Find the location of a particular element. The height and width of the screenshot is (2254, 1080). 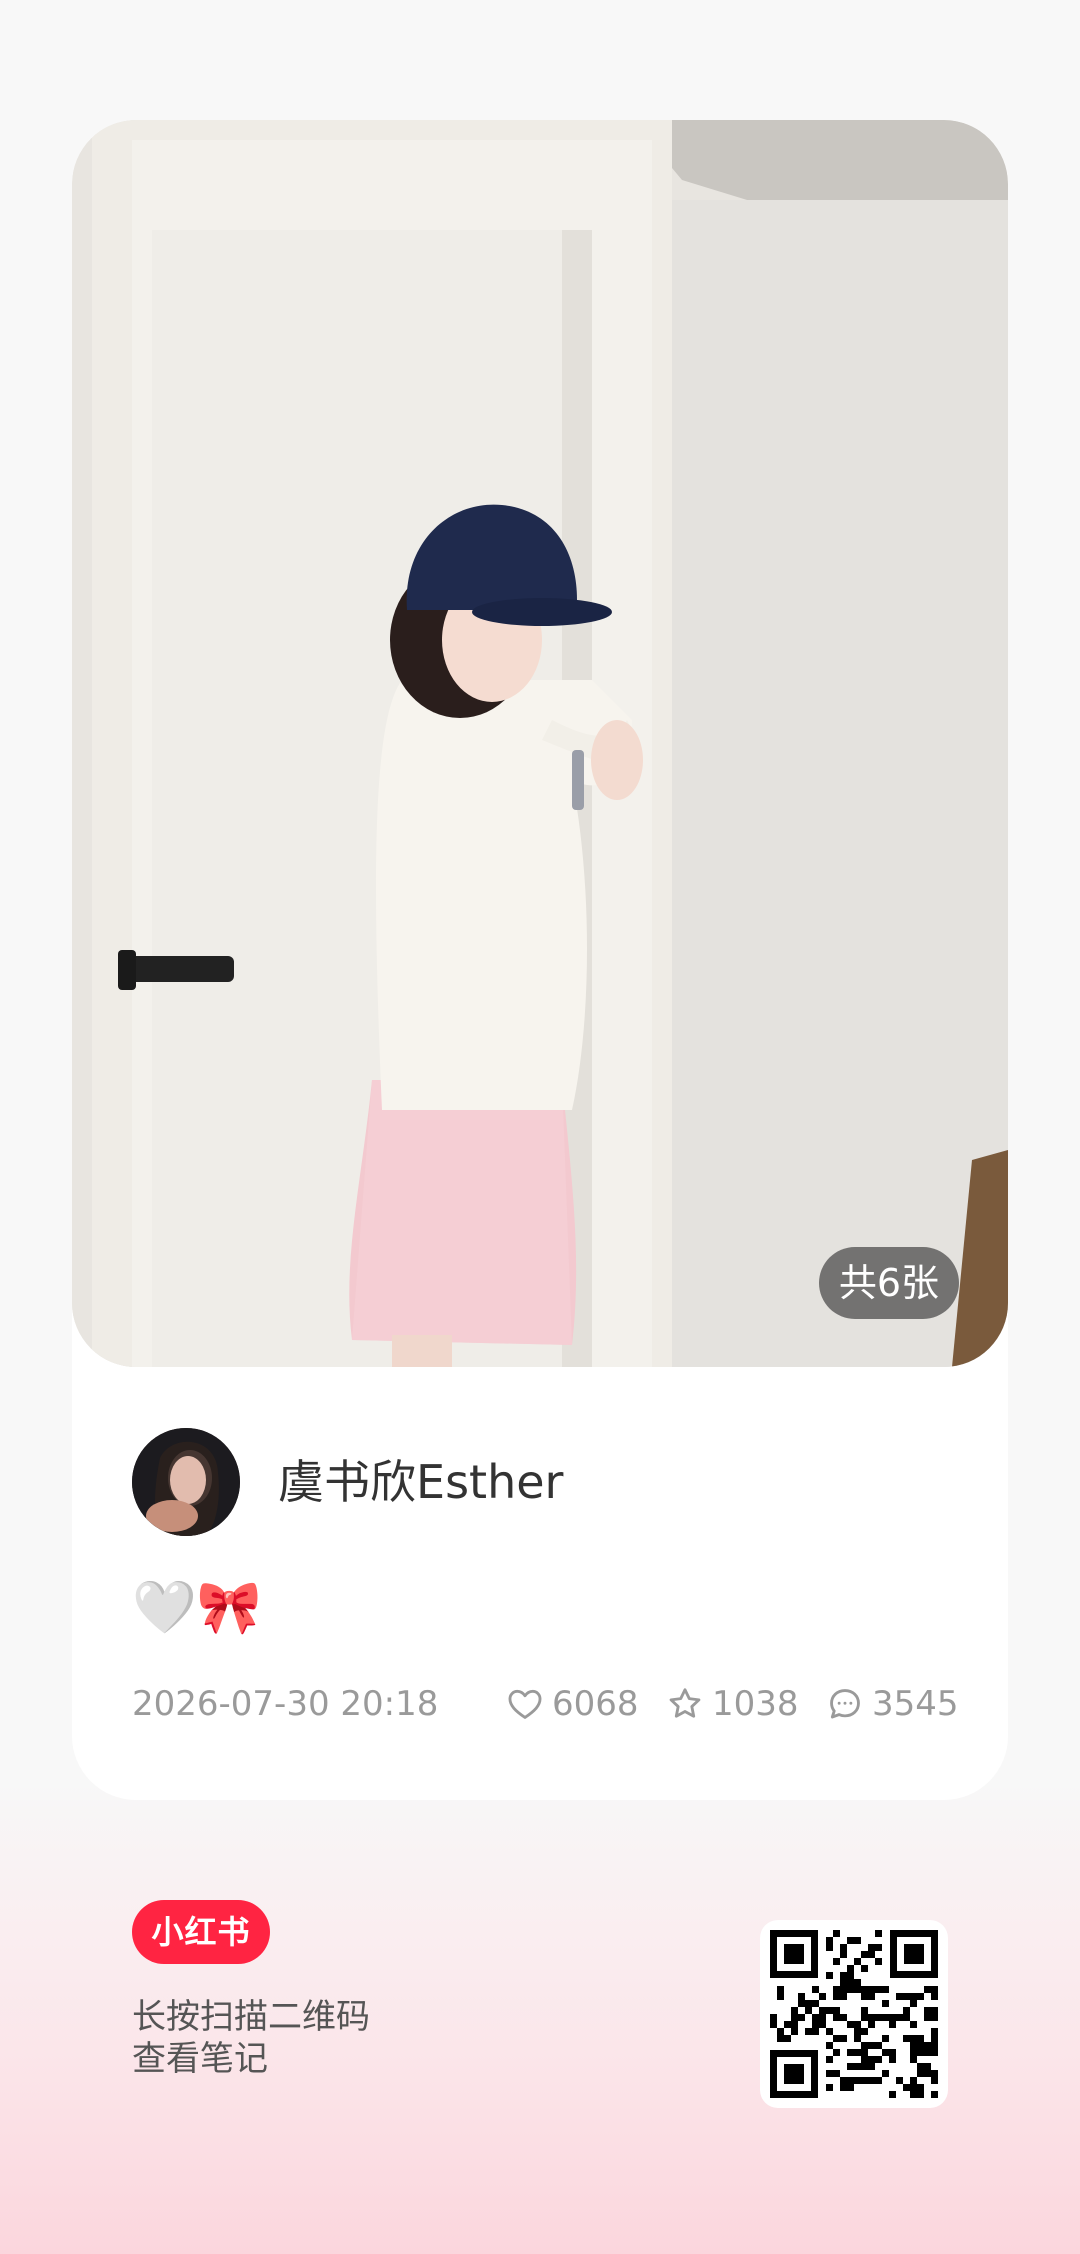

note-caption: 🤍🎀 is located at coordinates (197, 1608).